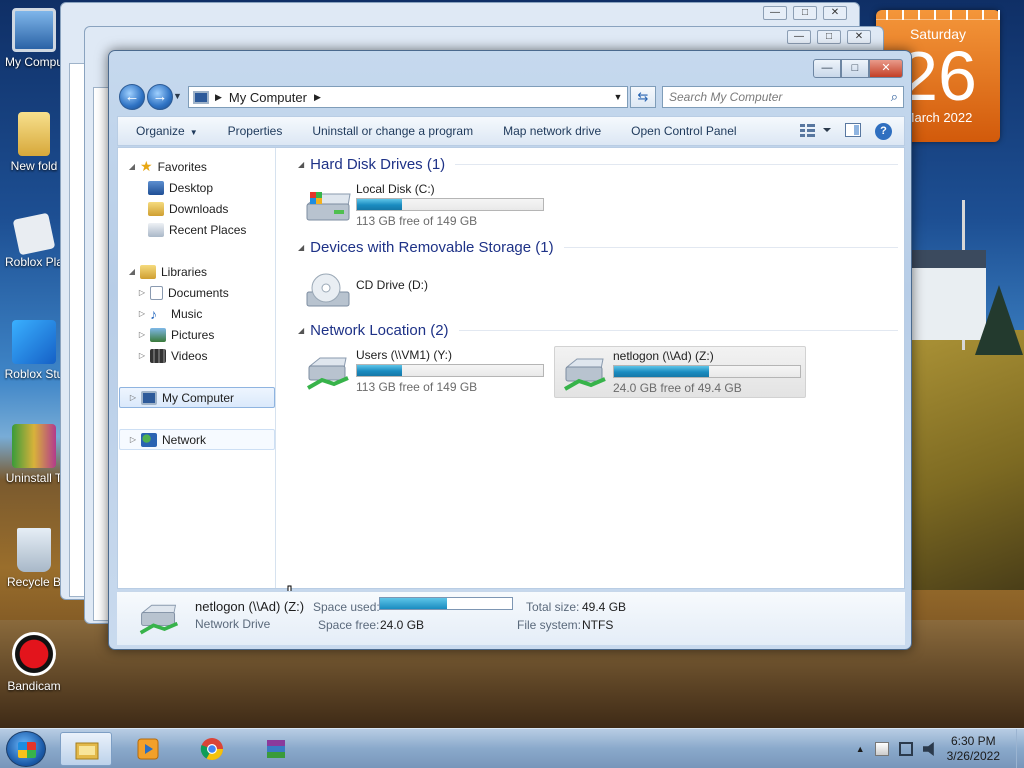 This screenshot has width=1024, height=768. I want to click on nav-downloads: Downloads, so click(197, 208).